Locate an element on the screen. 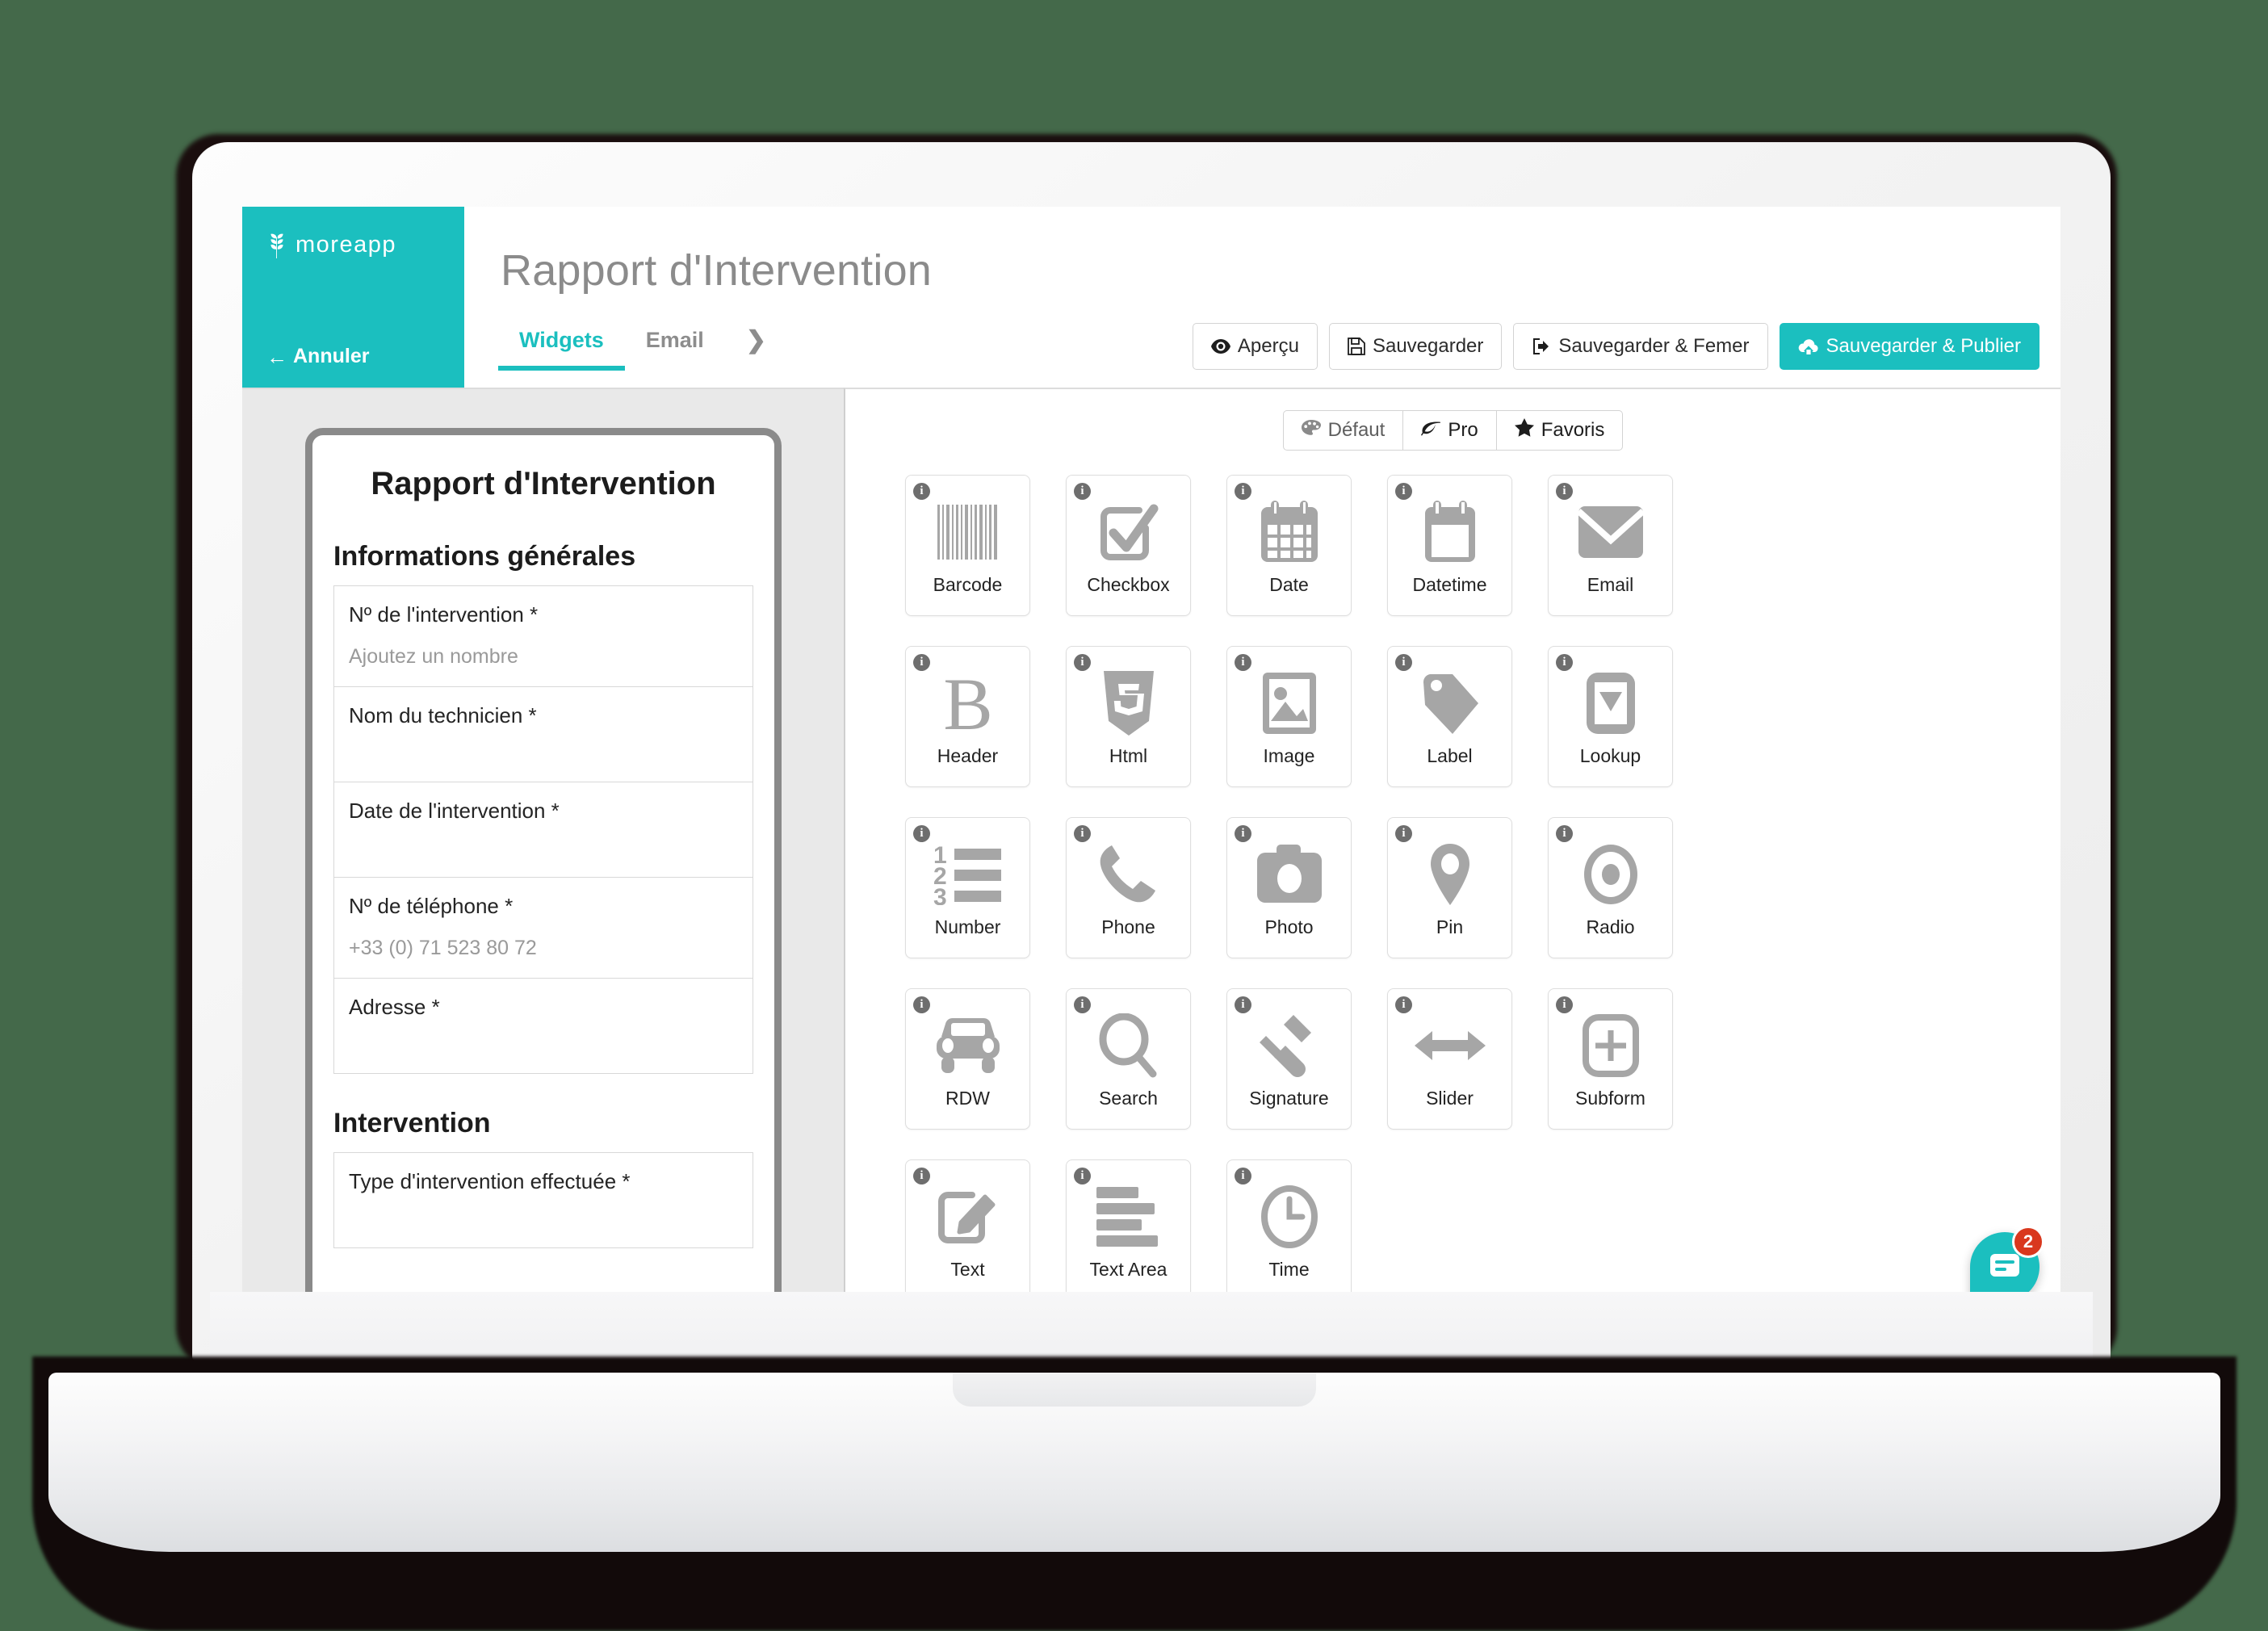 The width and height of the screenshot is (2268, 1631). widget-tile-barcode: i Barcode is located at coordinates (967, 545).